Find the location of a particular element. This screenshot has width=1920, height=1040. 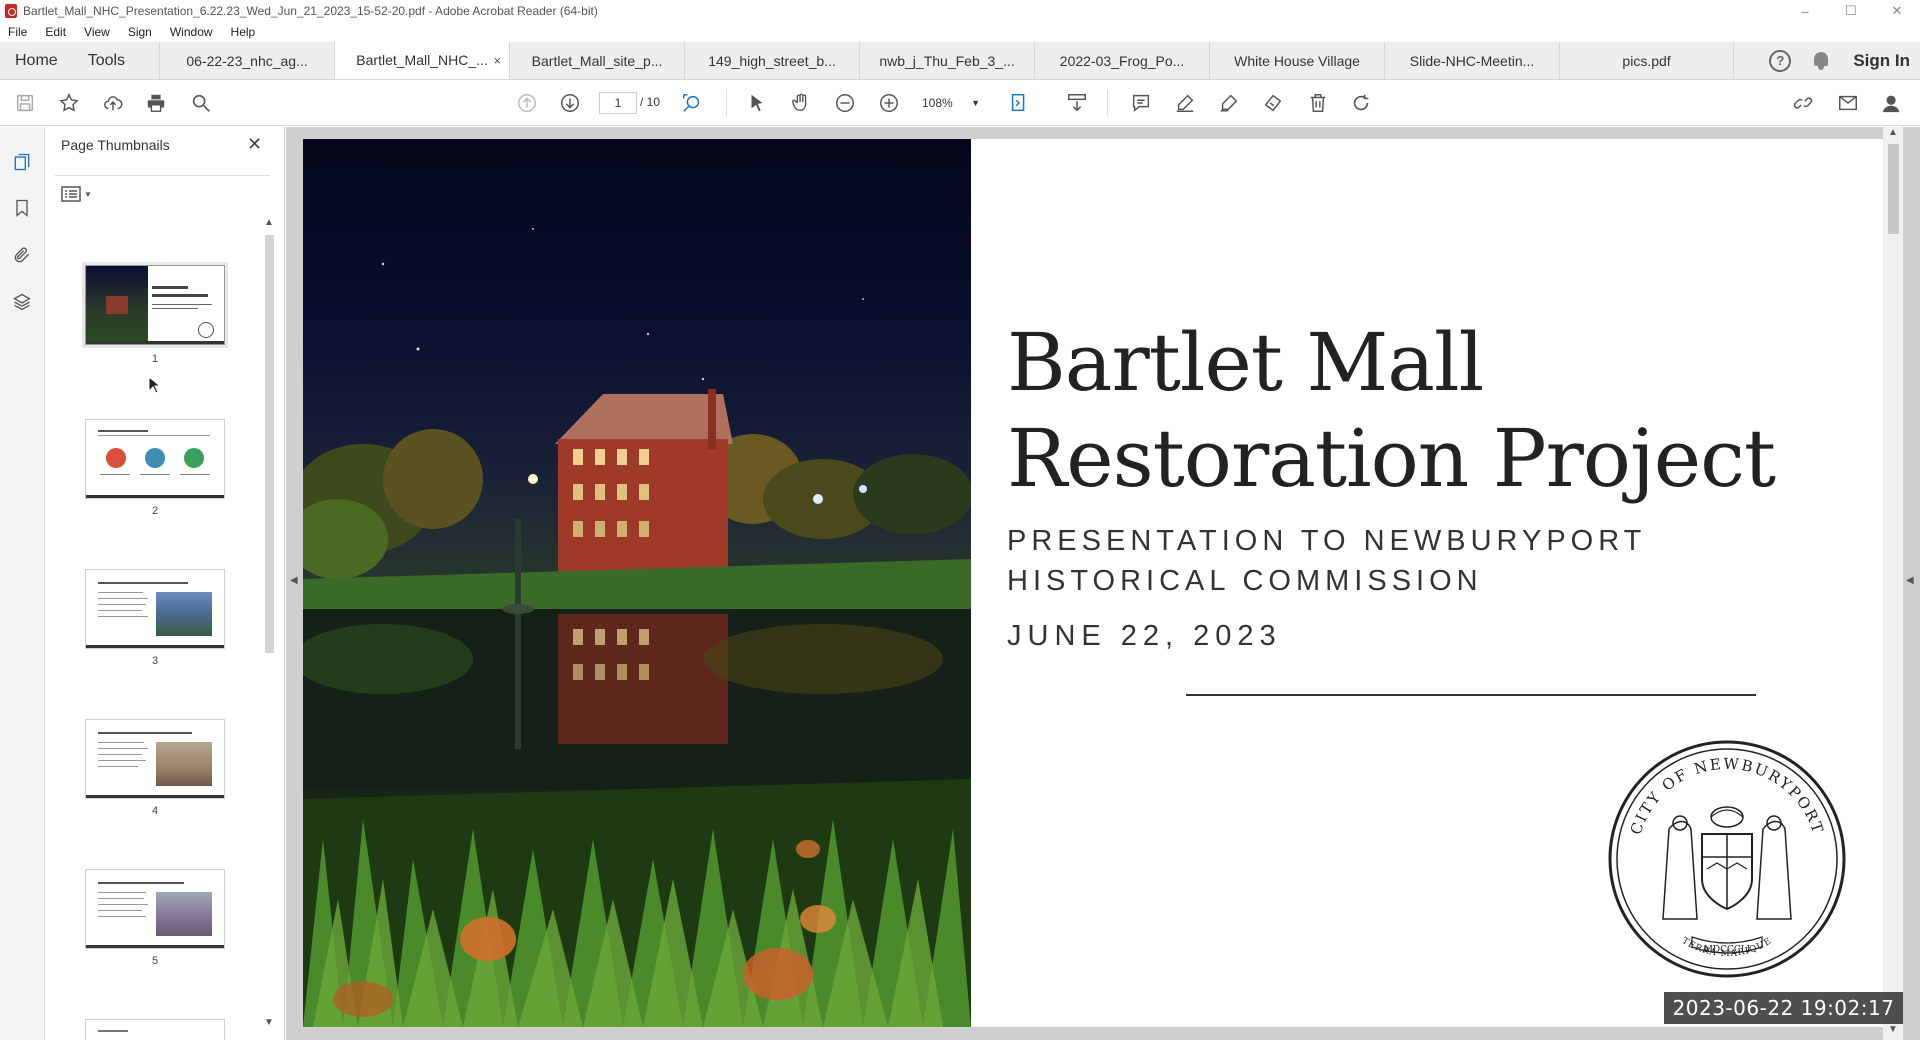

window-controls: – ☐ ✕ is located at coordinates (1851, 11).